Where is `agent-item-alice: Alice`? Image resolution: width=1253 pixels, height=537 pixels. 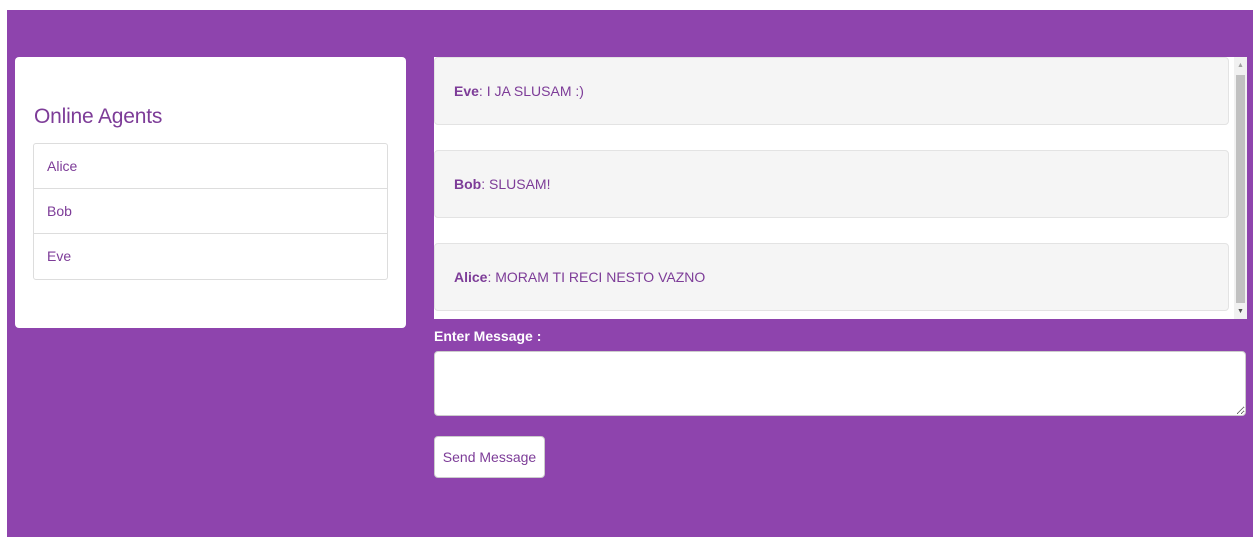
agent-item-alice: Alice is located at coordinates (210, 166).